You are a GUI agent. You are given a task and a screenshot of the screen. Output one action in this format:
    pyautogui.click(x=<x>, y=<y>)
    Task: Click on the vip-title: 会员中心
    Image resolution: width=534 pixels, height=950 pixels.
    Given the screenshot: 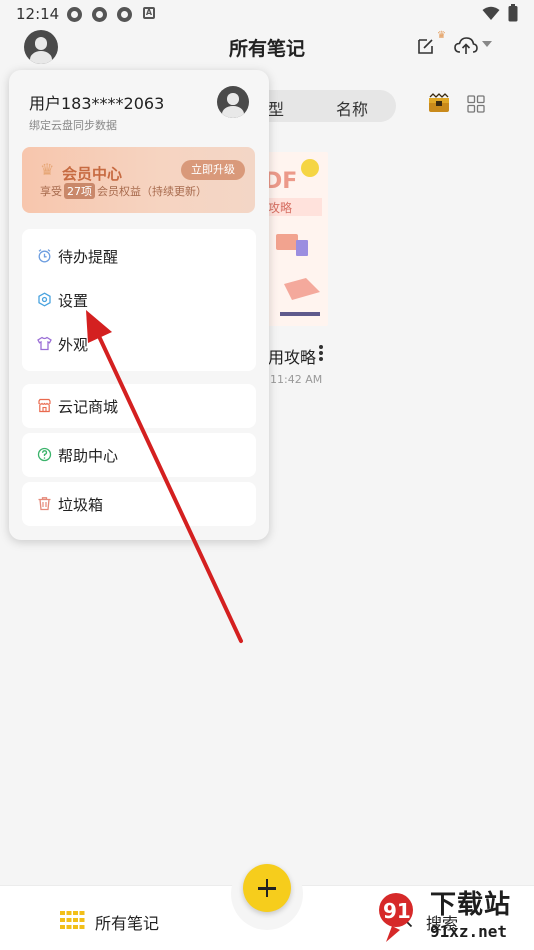 What is the action you would take?
    pyautogui.click(x=92, y=174)
    